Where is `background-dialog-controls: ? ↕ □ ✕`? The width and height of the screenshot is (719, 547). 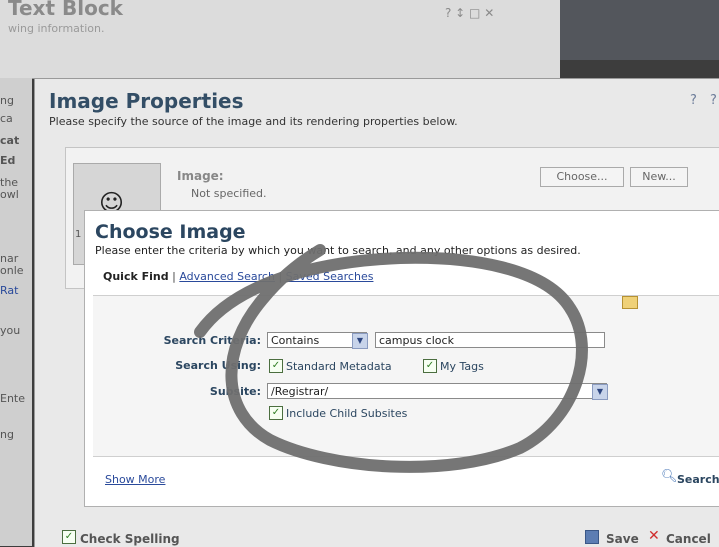 background-dialog-controls: ? ↕ □ ✕ is located at coordinates (469, 13).